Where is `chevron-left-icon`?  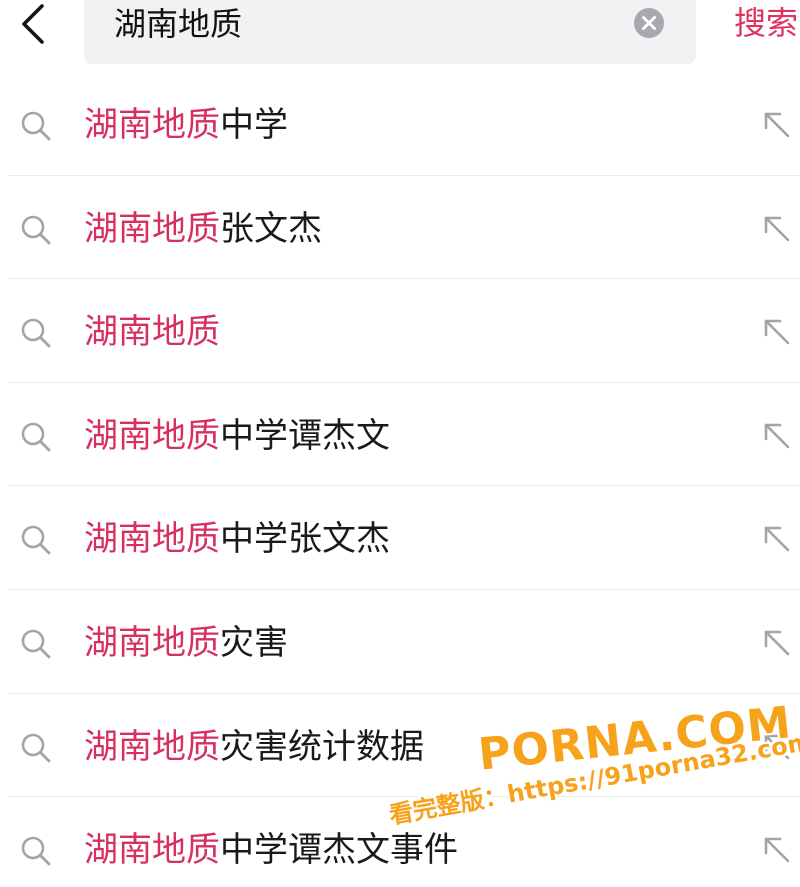
chevron-left-icon is located at coordinates (33, 24).